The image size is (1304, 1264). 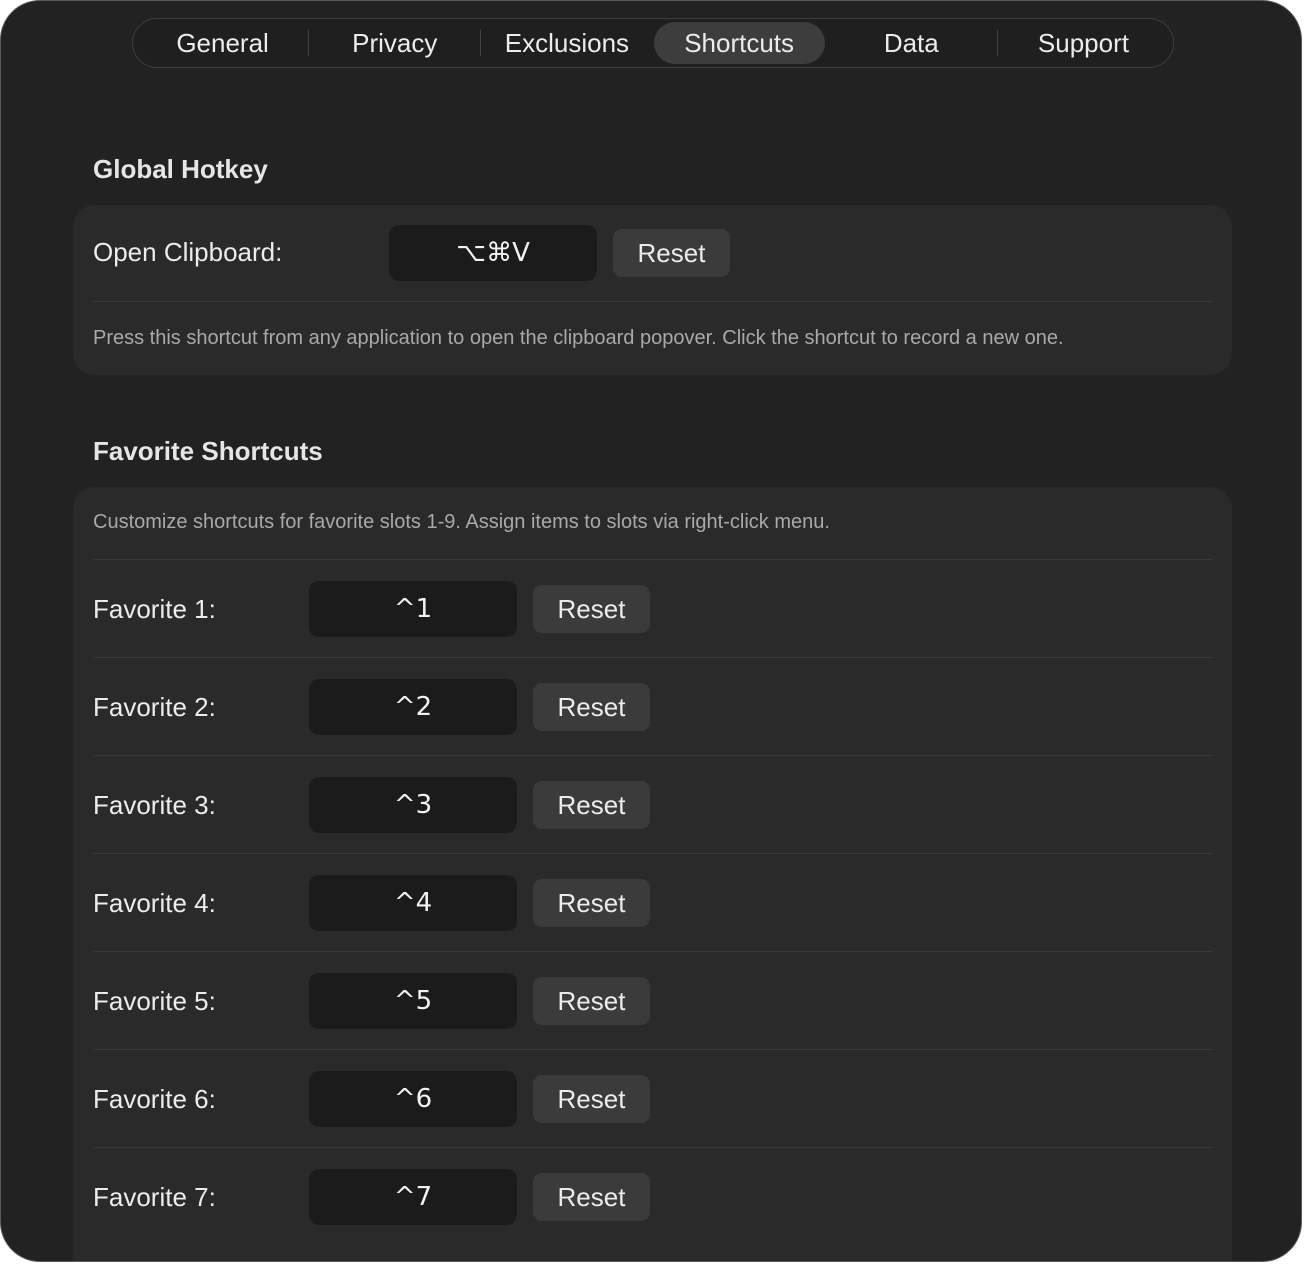 What do you see at coordinates (671, 253) in the screenshot?
I see `open-clipboard-reset-button: Reset` at bounding box center [671, 253].